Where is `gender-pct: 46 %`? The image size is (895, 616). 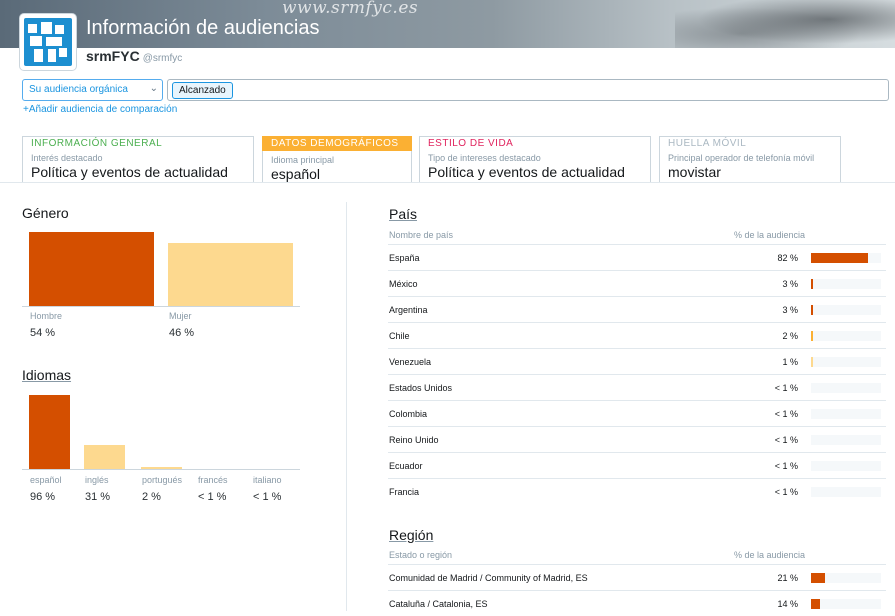
gender-pct: 46 % is located at coordinates (182, 333).